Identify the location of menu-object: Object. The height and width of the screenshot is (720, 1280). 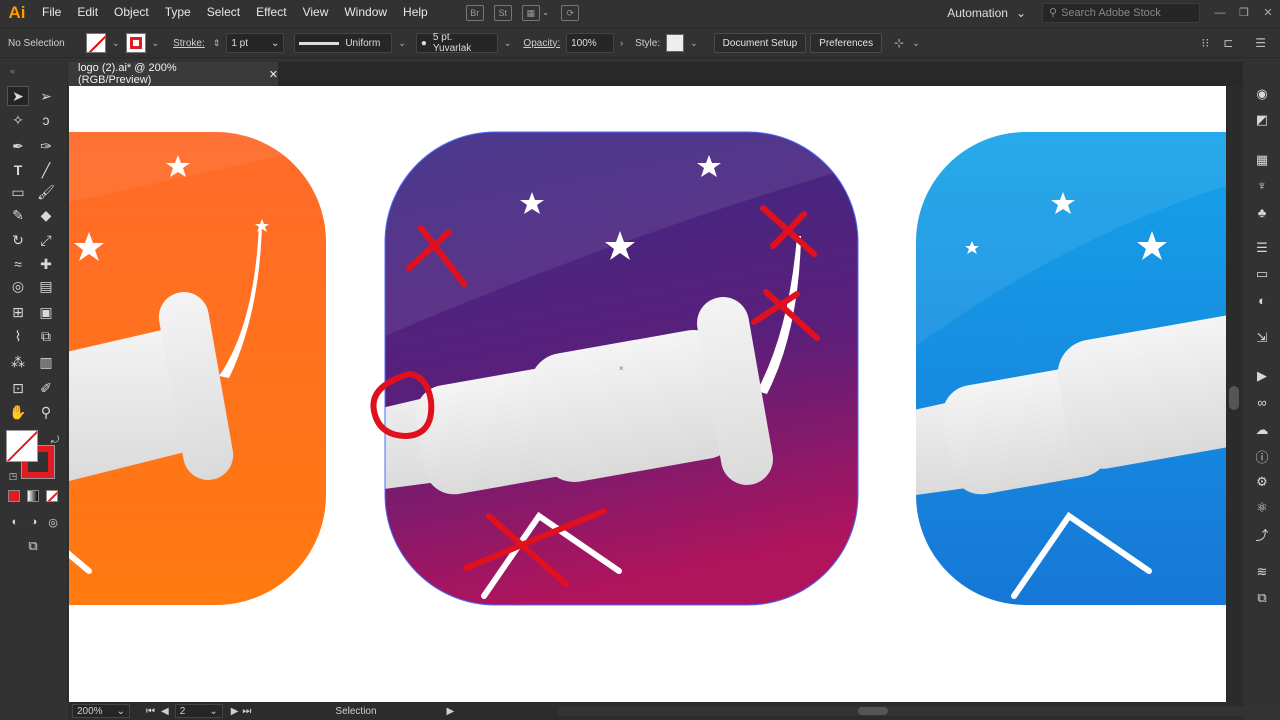
(131, 12).